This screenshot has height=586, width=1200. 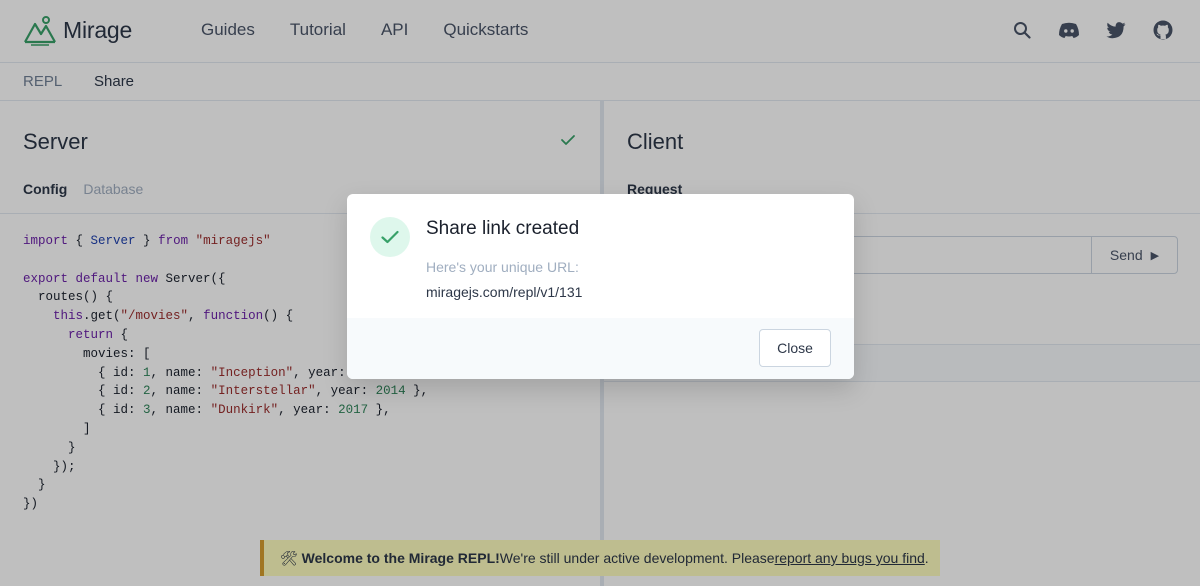 I want to click on modal-title: Share link created, so click(x=503, y=228).